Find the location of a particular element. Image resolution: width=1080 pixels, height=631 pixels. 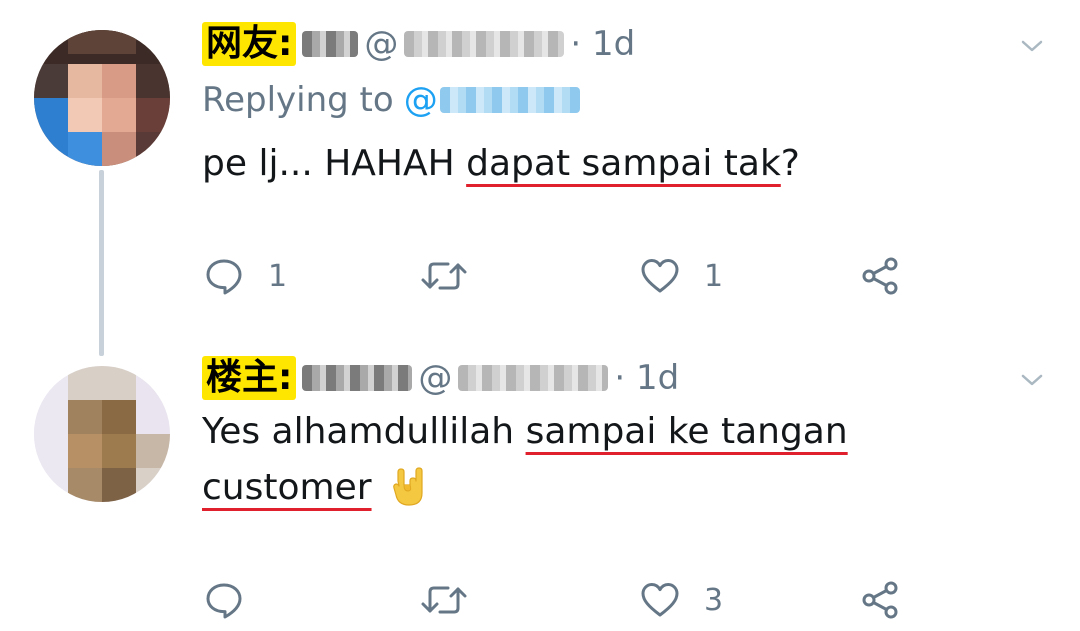

replying-to-line: Replying to @ is located at coordinates (394, 100).